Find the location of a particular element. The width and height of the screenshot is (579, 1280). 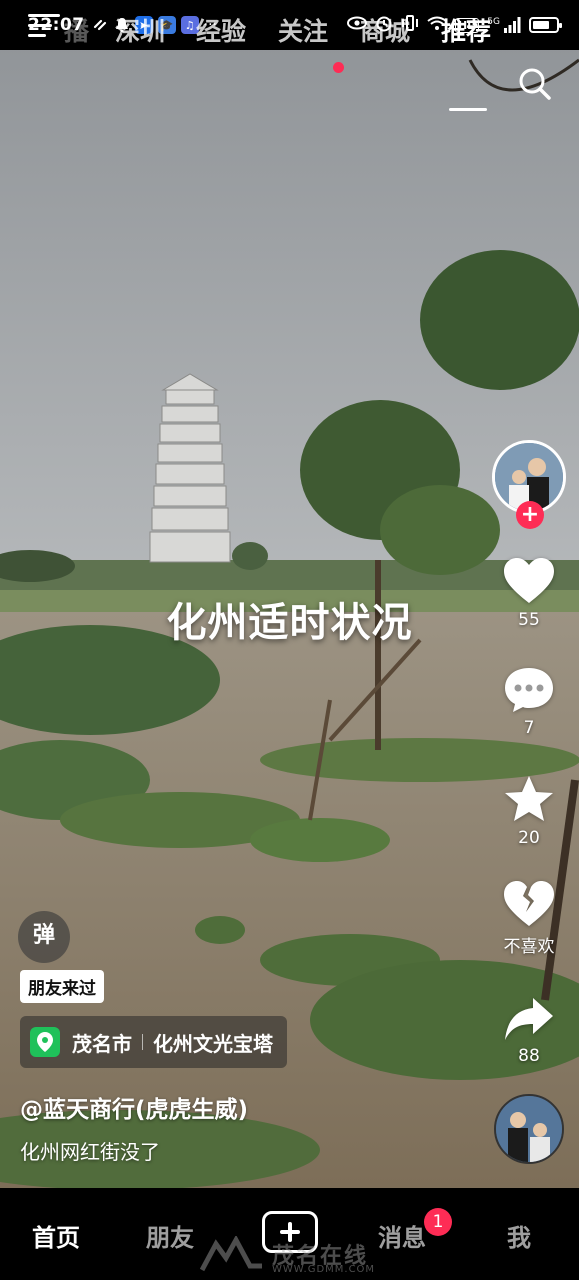

video-description: 化州网红街没了 is located at coordinates (90, 1152).